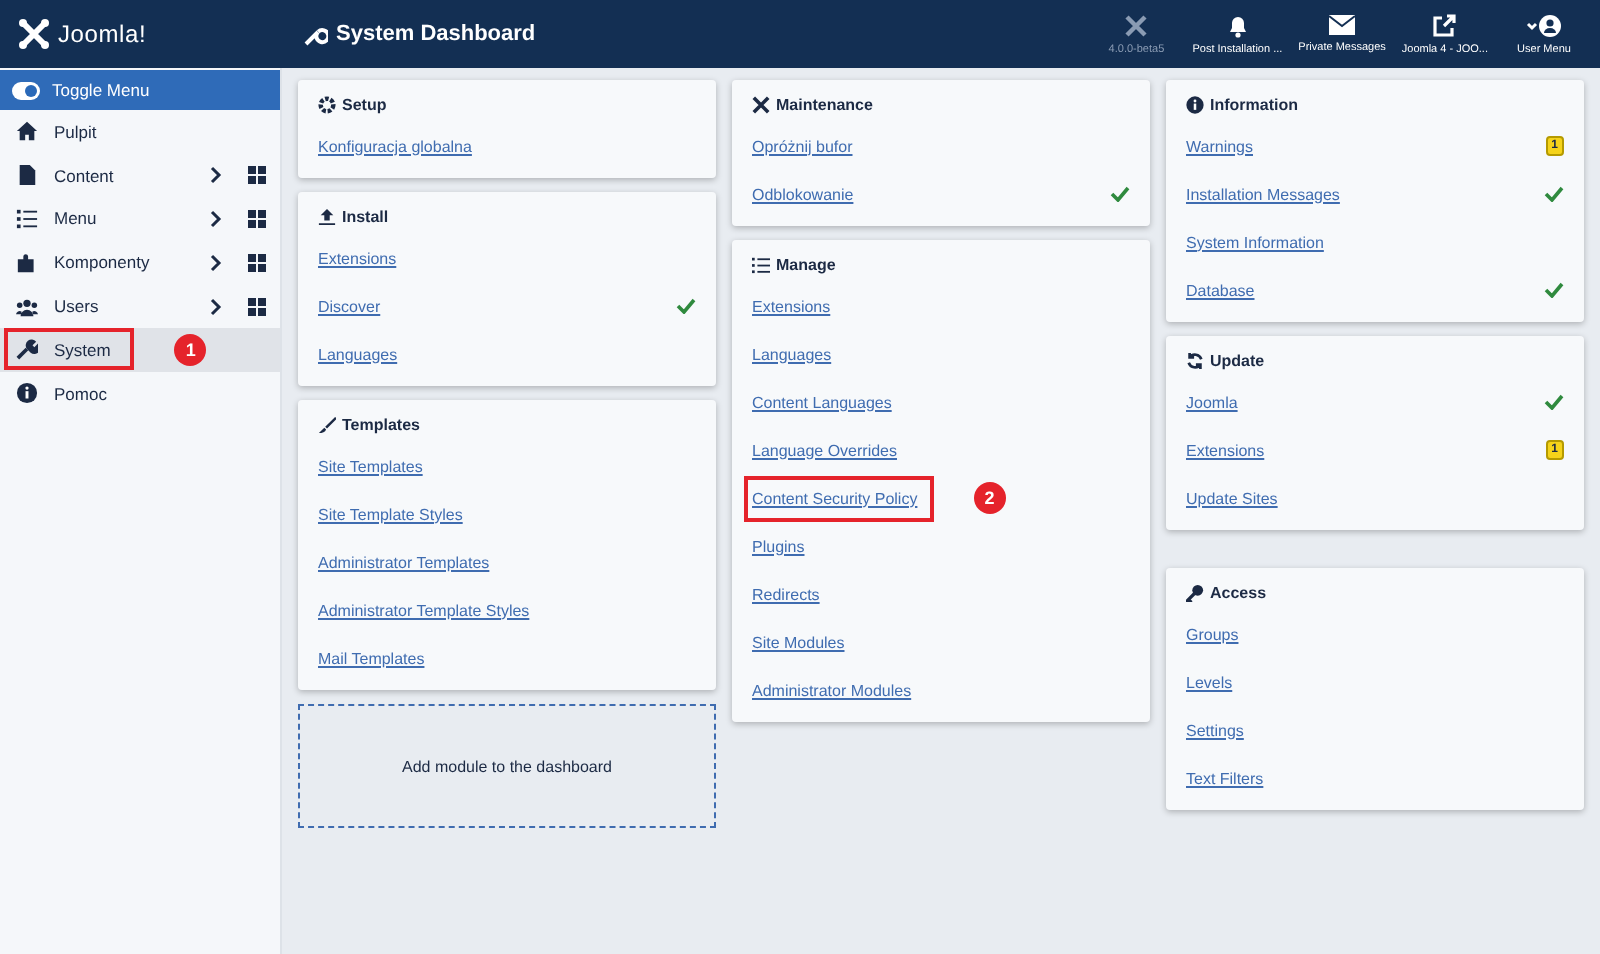  Describe the element at coordinates (27, 175) in the screenshot. I see `file-icon` at that location.